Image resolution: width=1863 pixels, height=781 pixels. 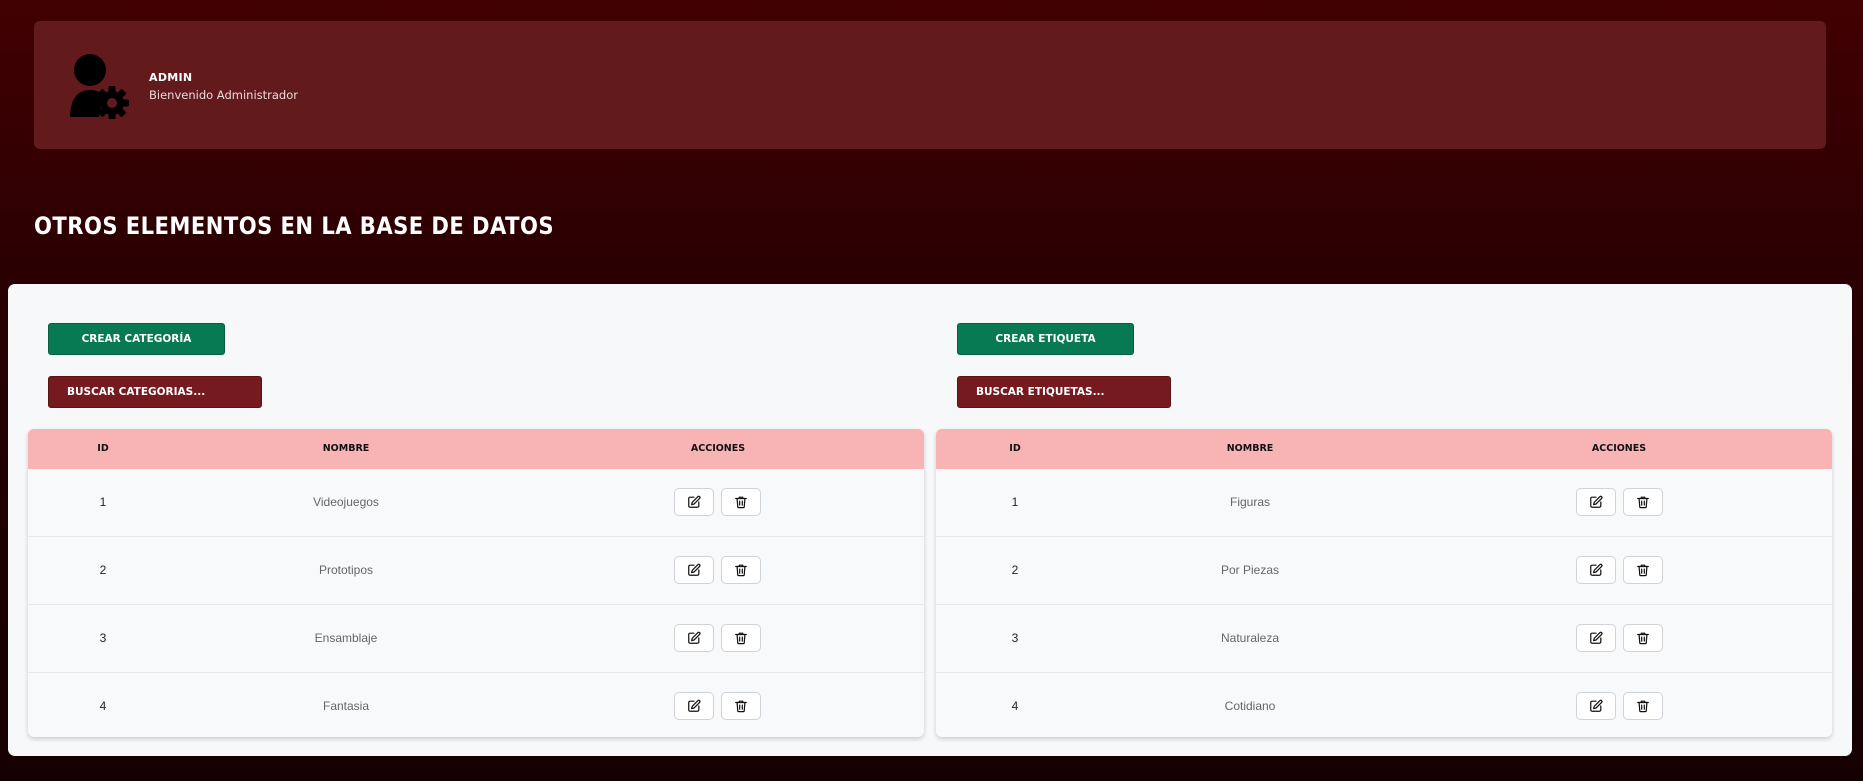 I want to click on user-gear-icon, so click(x=99, y=86).